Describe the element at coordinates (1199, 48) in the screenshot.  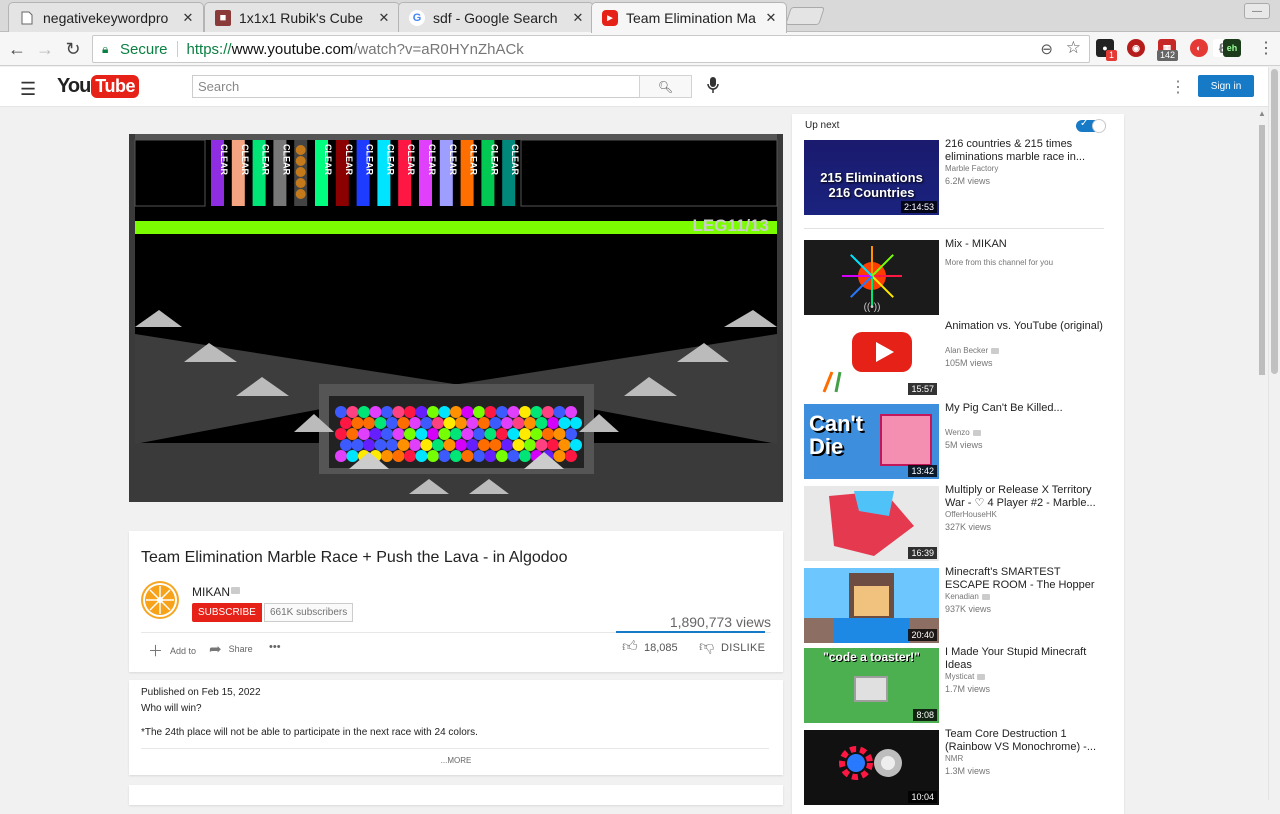
I see `ext-pocket-icon: ◐` at that location.